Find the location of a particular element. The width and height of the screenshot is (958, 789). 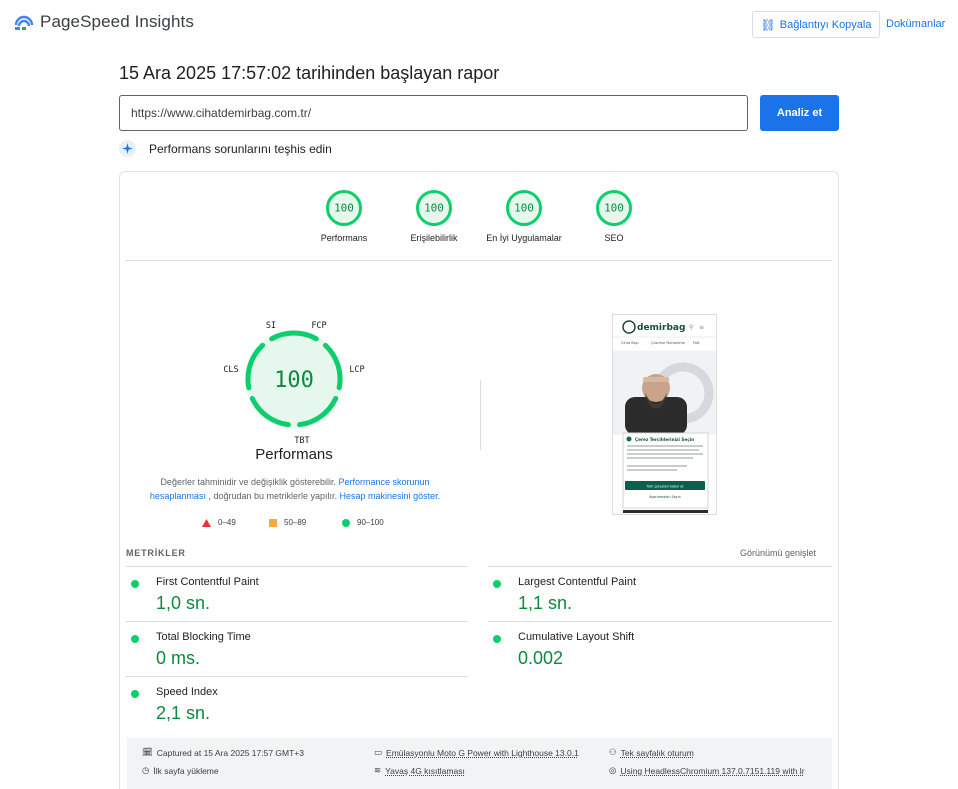

session-text: Tek sayfalık oturum is located at coordinates (657, 752).